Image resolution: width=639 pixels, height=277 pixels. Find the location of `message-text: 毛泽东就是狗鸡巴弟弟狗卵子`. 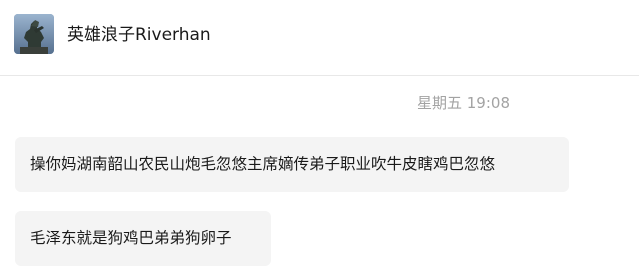

message-text: 毛泽东就是狗鸡巴弟弟狗卵子 is located at coordinates (131, 238).